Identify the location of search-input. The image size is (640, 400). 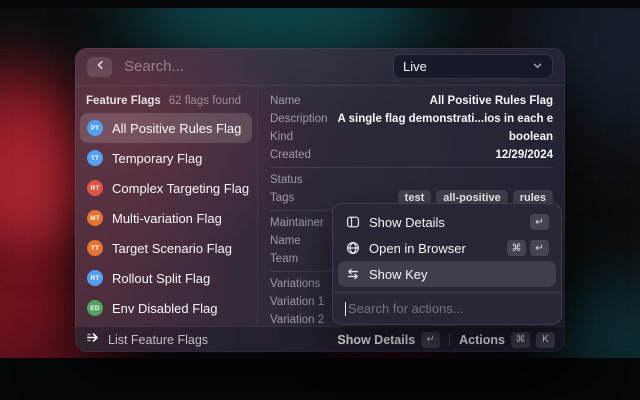
(258, 66).